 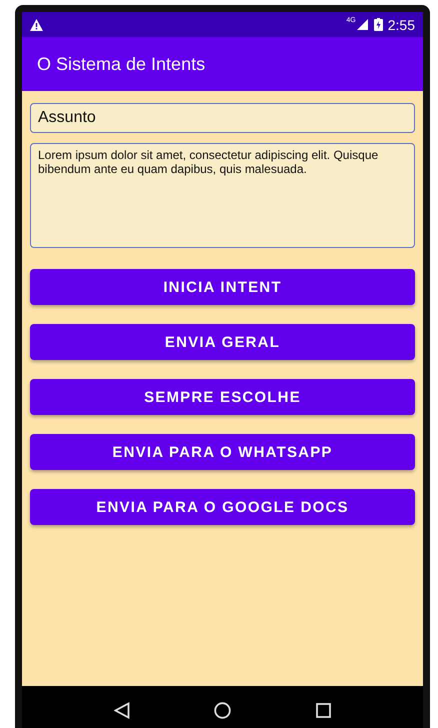 What do you see at coordinates (222, 195) in the screenshot?
I see `message-field: Lorem ipsum dolor sit amet, consectetur adipiscing elit. Quisque bibendum ante eu quam dapibus, quis malesuada.` at bounding box center [222, 195].